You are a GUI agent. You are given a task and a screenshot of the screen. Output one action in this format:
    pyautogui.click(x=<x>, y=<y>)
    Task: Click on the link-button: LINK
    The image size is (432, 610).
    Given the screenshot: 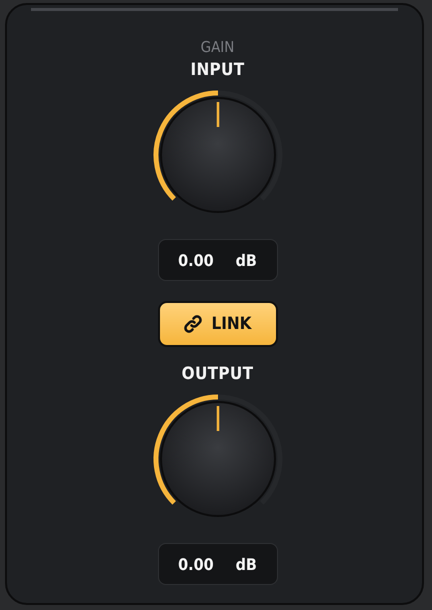 What is the action you would take?
    pyautogui.click(x=218, y=324)
    